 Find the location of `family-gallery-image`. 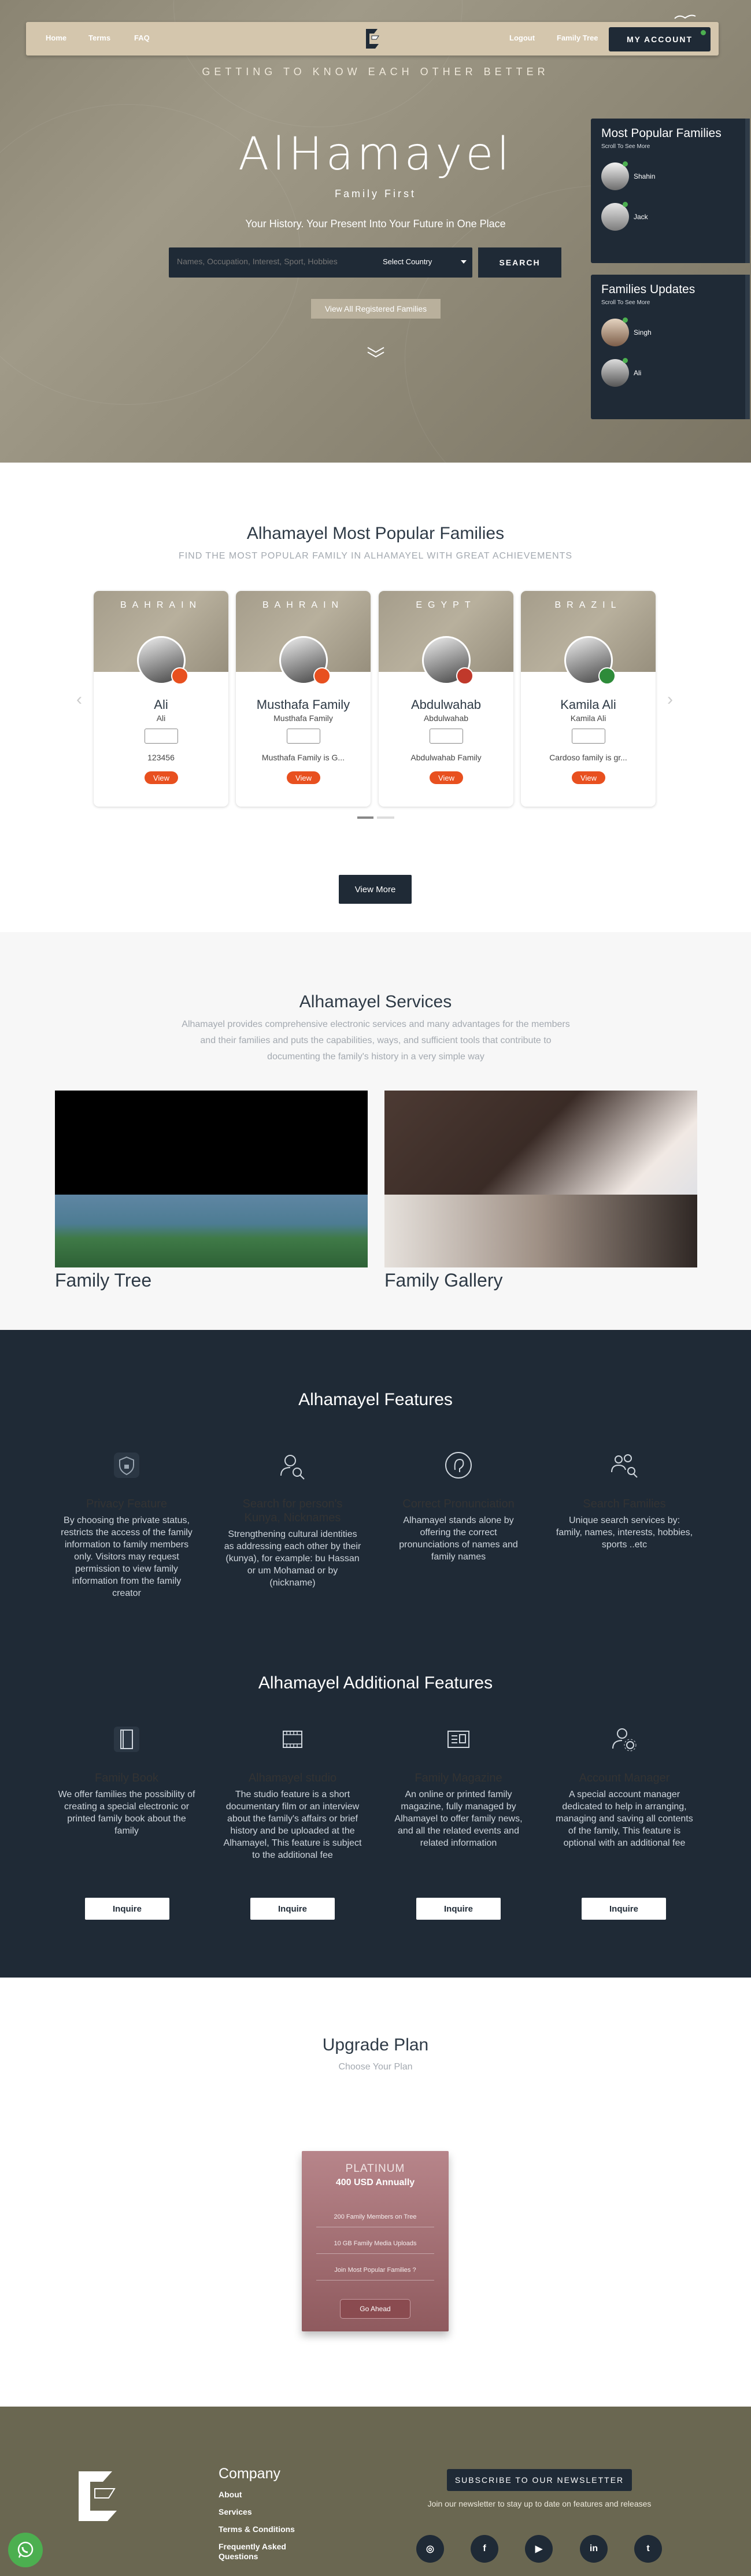

family-gallery-image is located at coordinates (540, 1179).